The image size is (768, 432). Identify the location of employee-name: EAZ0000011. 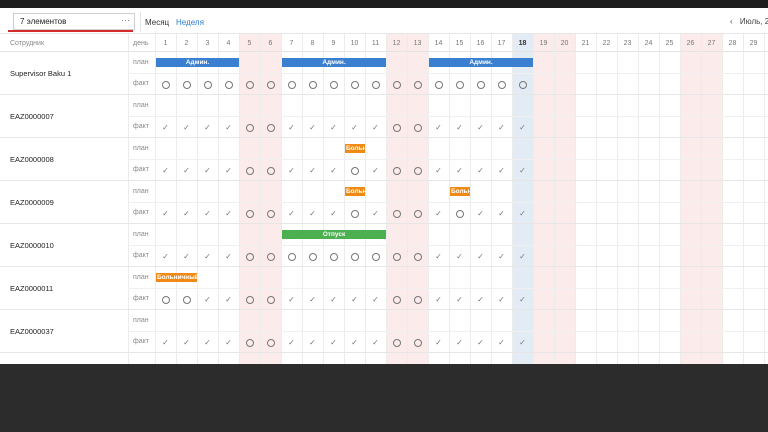
(31, 288).